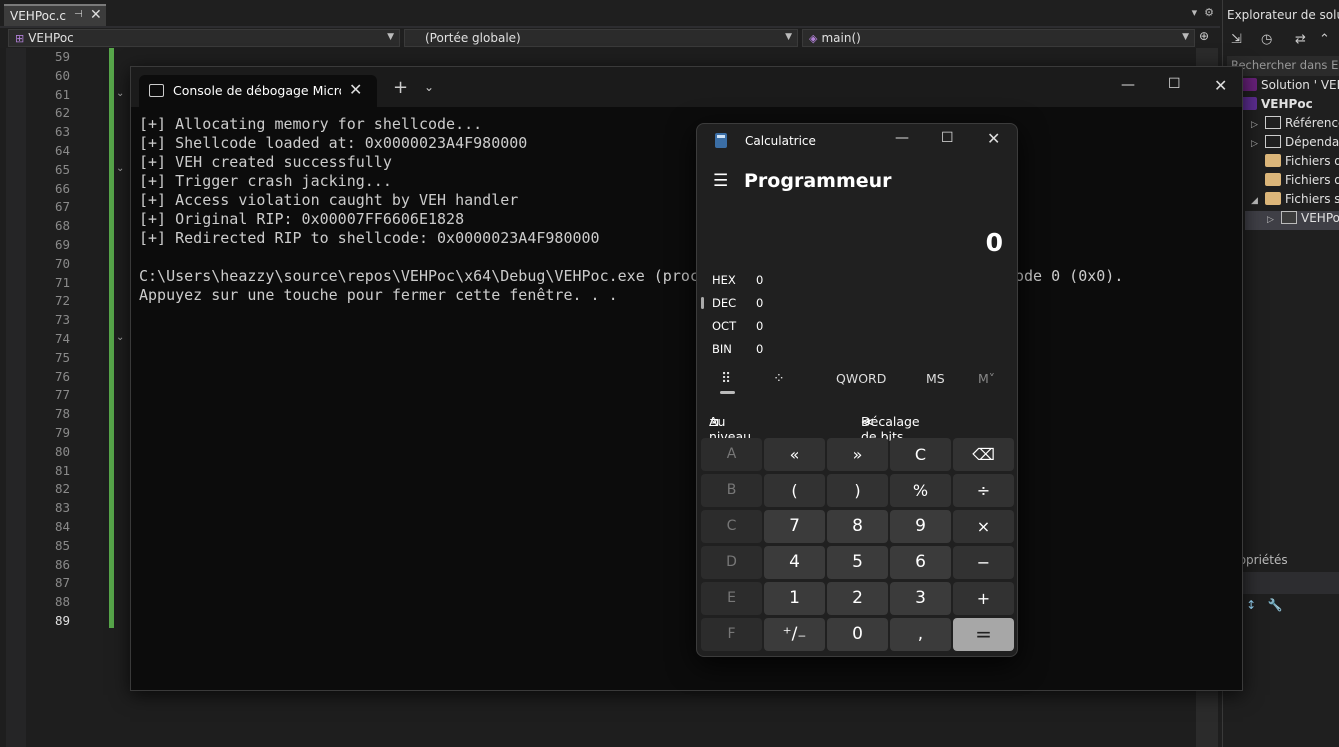  I want to click on history-icon: ◷, so click(1266, 39).